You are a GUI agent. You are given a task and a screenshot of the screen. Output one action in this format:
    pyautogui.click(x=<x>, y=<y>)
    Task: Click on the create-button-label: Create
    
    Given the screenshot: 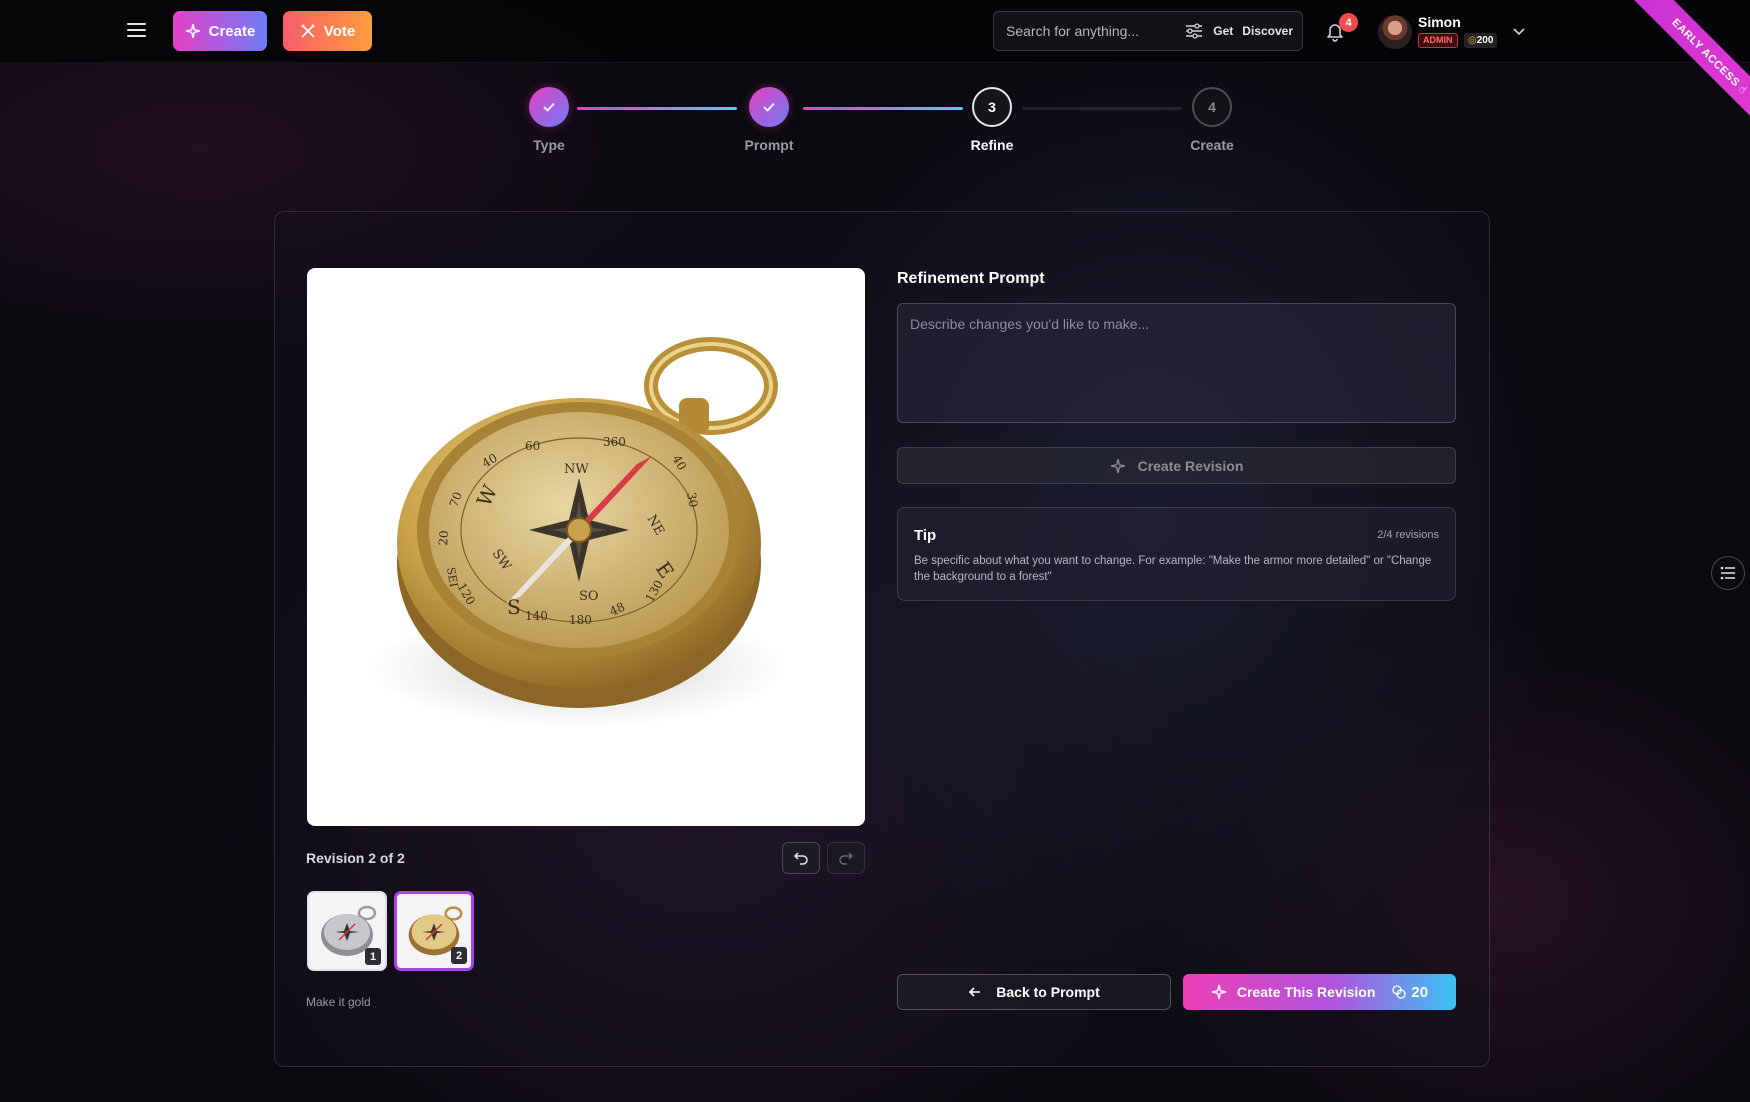 What is the action you would take?
    pyautogui.click(x=232, y=31)
    